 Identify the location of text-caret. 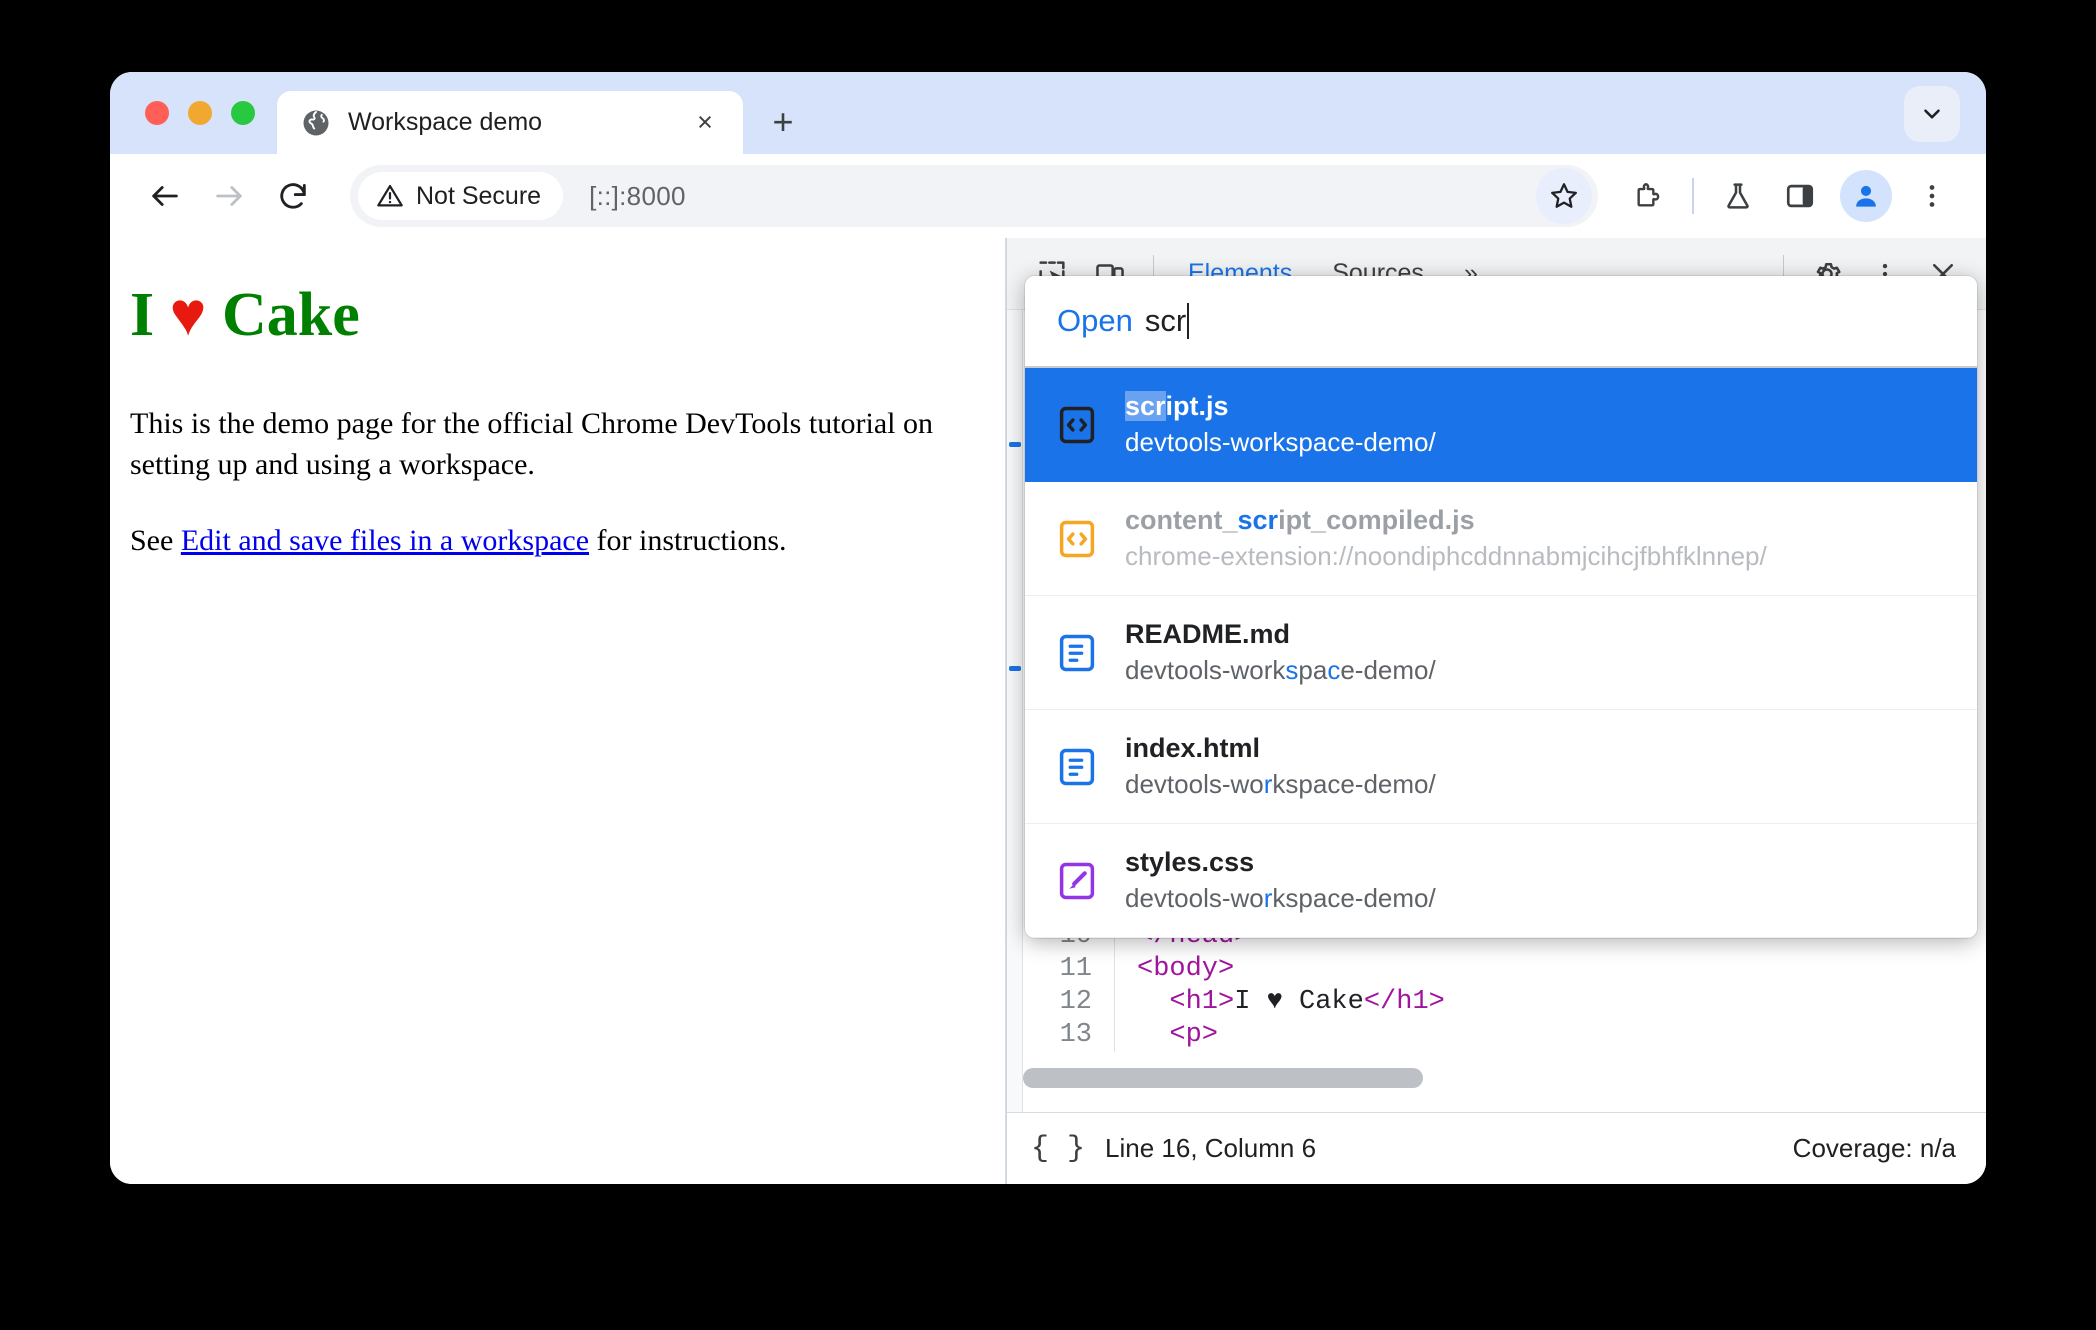
(1188, 321).